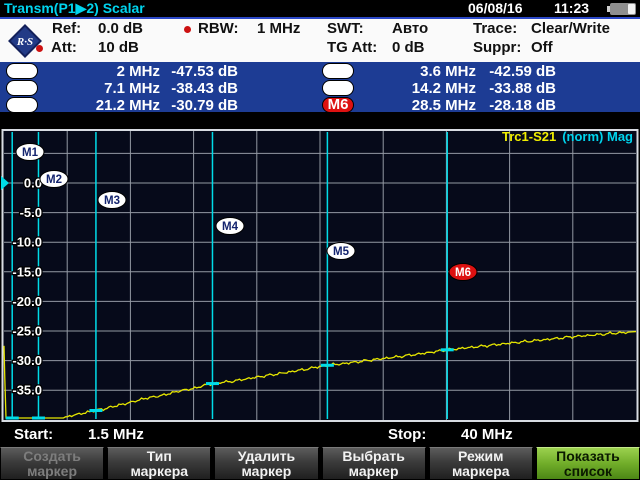  What do you see at coordinates (54, 180) in the screenshot?
I see `marker-bubble-label-M2: M2` at bounding box center [54, 180].